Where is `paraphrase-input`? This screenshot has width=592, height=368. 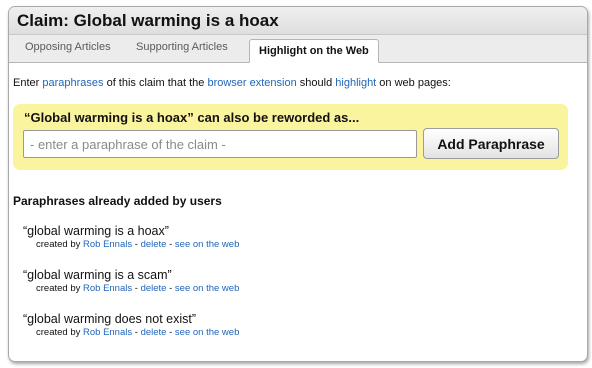 paraphrase-input is located at coordinates (220, 144).